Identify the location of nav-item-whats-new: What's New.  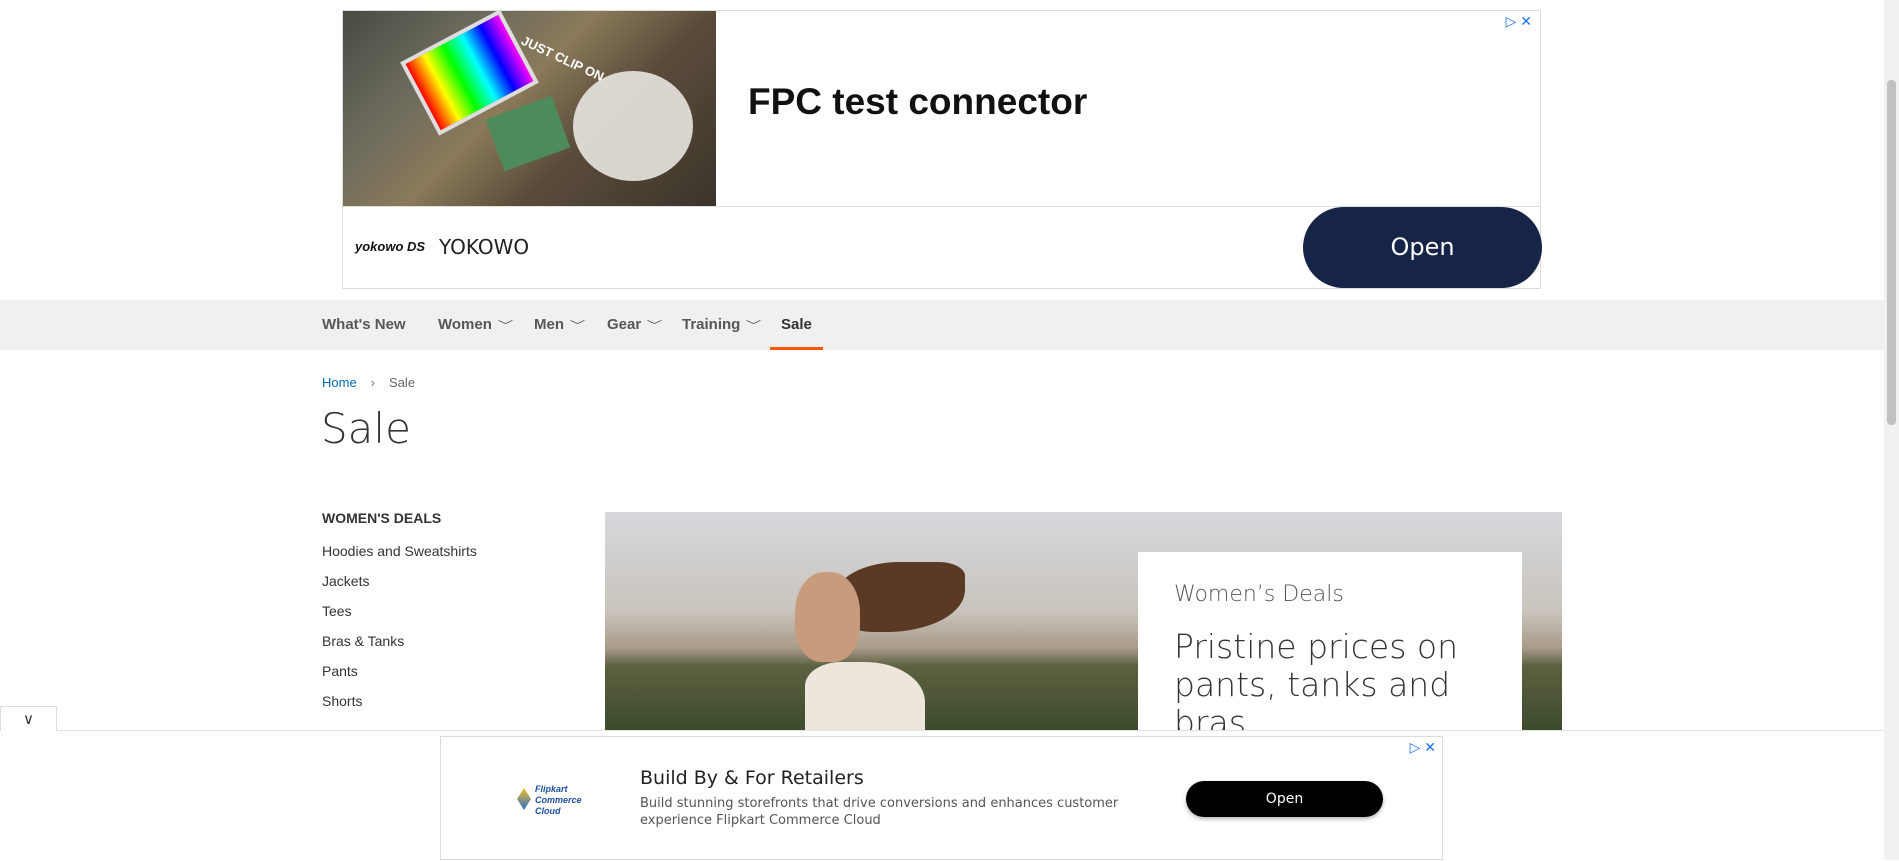
(364, 325).